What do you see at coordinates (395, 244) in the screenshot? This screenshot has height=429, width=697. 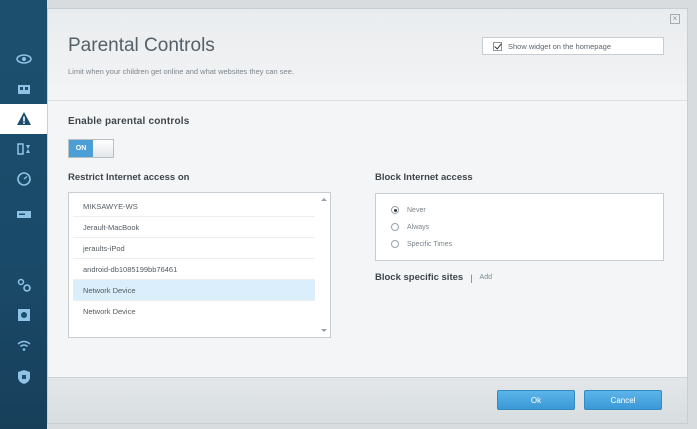 I see `radio-specific-times` at bounding box center [395, 244].